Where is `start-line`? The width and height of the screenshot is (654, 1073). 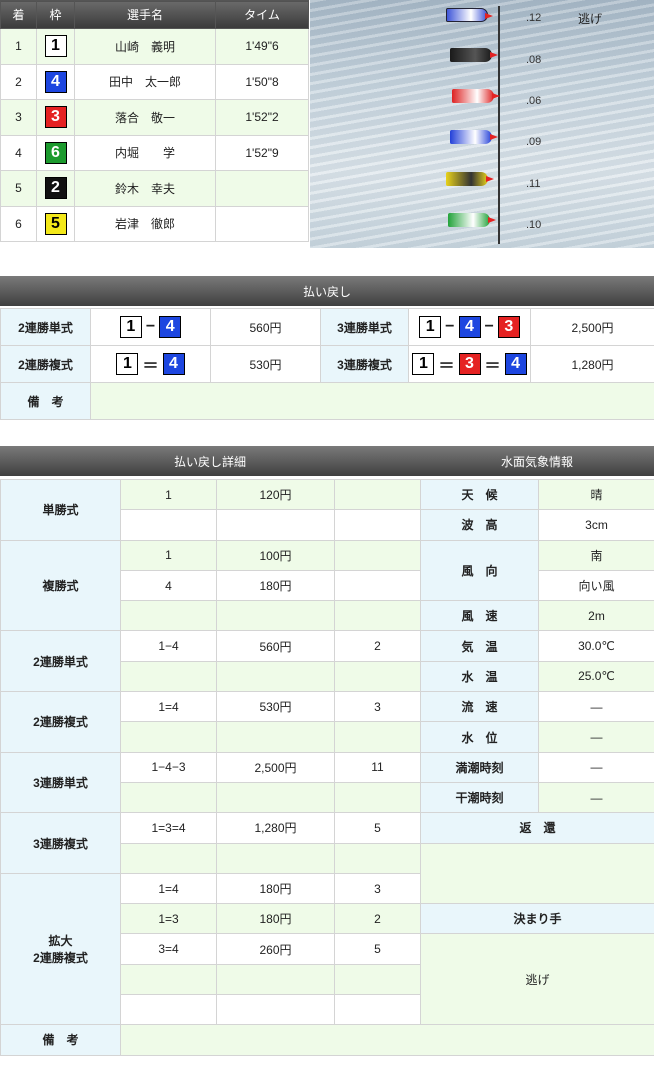
start-line is located at coordinates (499, 125).